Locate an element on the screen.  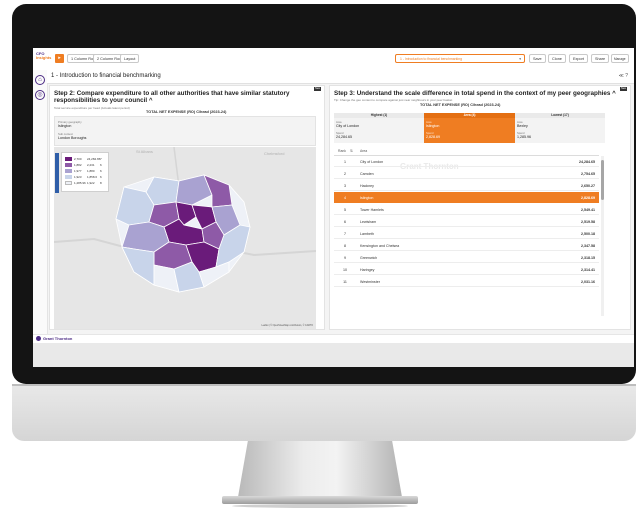
table-row: 10 Haringey 2,314.41 is located at coordinates (466, 269).